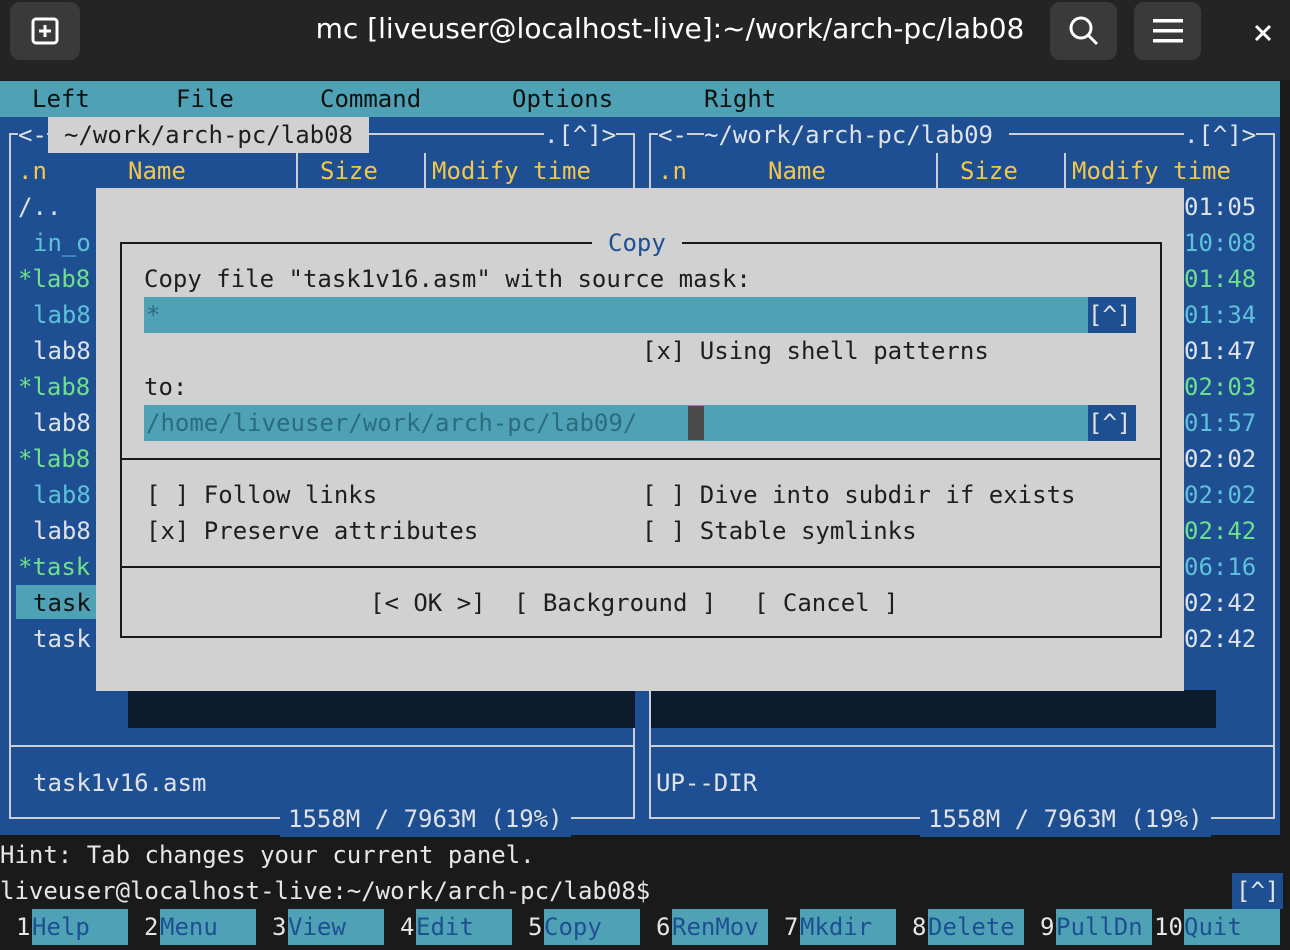 This screenshot has width=1290, height=950. What do you see at coordinates (707, 783) in the screenshot?
I see `right-panel-status: UP--DIR` at bounding box center [707, 783].